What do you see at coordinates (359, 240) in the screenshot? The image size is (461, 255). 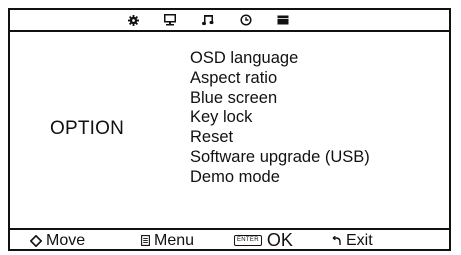 I see `hint-exit-label: Exit` at bounding box center [359, 240].